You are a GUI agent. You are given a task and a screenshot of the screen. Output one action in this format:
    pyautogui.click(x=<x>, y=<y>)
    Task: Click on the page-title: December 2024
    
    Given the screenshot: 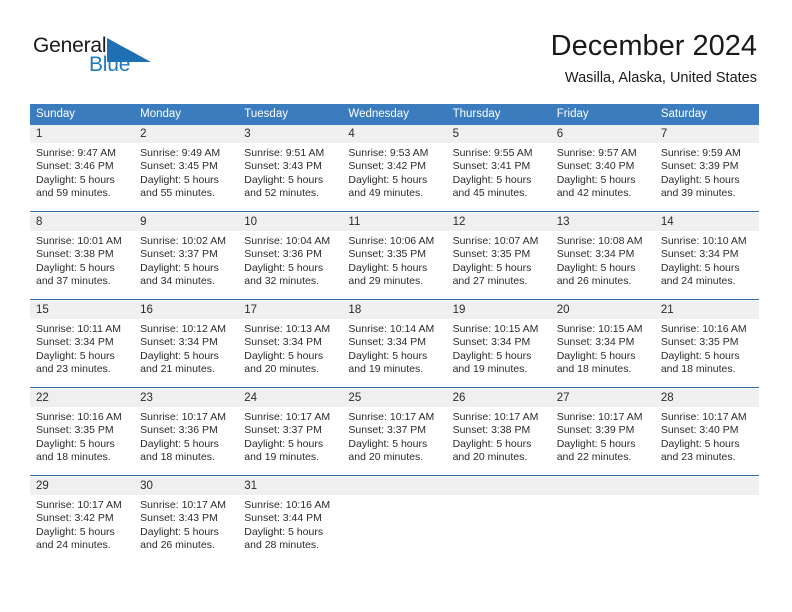 What is the action you would take?
    pyautogui.click(x=653, y=46)
    